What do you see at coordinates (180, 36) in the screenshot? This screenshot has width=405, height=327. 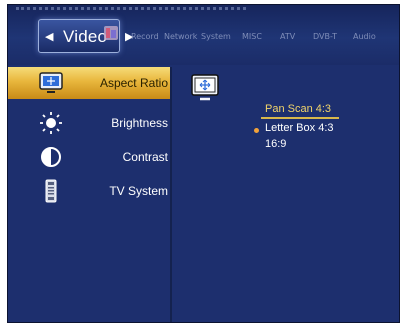 I see `tab-network: Network` at bounding box center [180, 36].